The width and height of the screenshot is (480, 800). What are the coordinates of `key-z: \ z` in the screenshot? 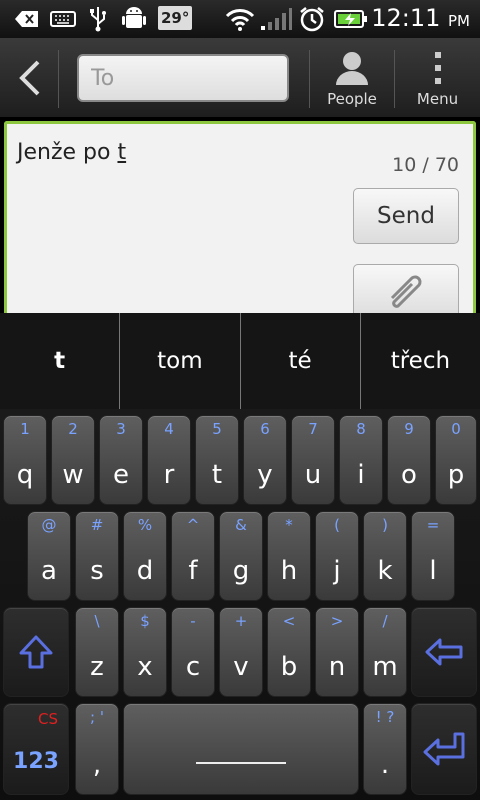 It's located at (97, 652).